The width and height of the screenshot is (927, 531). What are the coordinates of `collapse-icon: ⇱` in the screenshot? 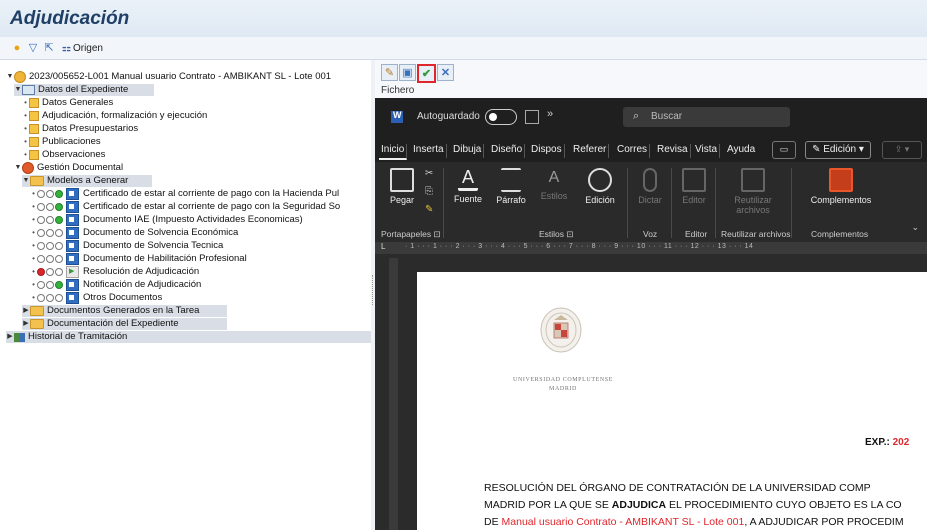 It's located at (49, 48).